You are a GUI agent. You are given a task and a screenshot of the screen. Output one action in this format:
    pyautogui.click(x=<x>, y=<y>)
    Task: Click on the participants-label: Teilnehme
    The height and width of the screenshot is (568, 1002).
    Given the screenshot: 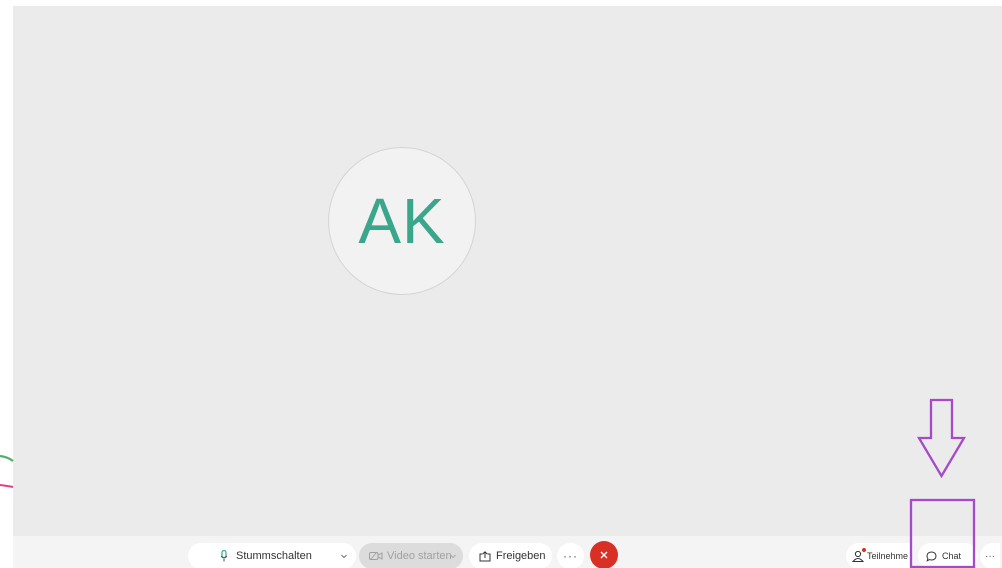 What is the action you would take?
    pyautogui.click(x=888, y=556)
    